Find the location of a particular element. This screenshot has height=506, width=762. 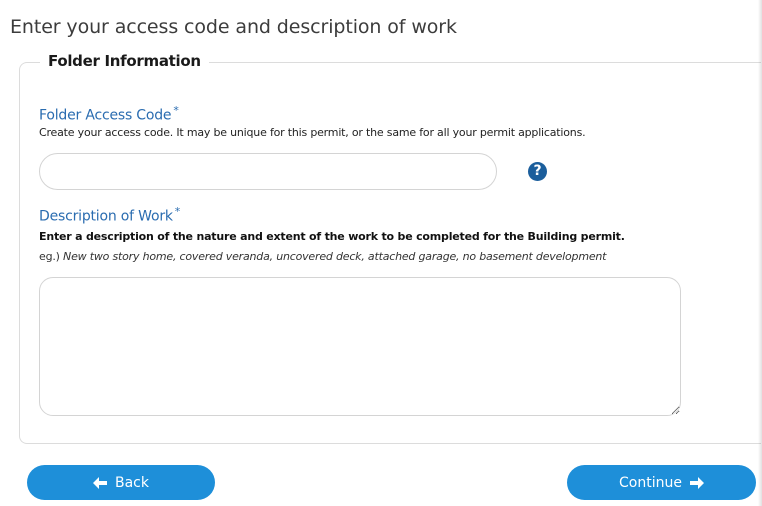

window-edge-shadow is located at coordinates (760, 253).